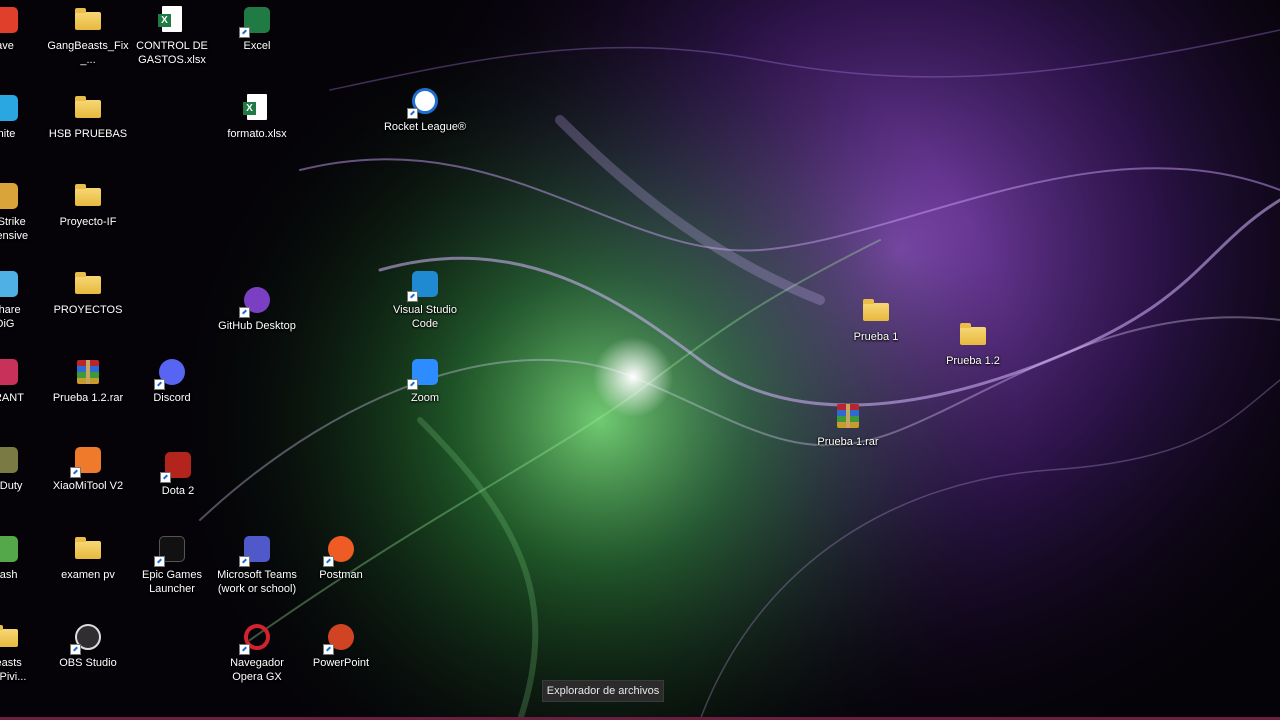 This screenshot has height=720, width=1280. Describe the element at coordinates (88, 486) in the screenshot. I see `icon-label: XiaoMiTool V2` at that location.